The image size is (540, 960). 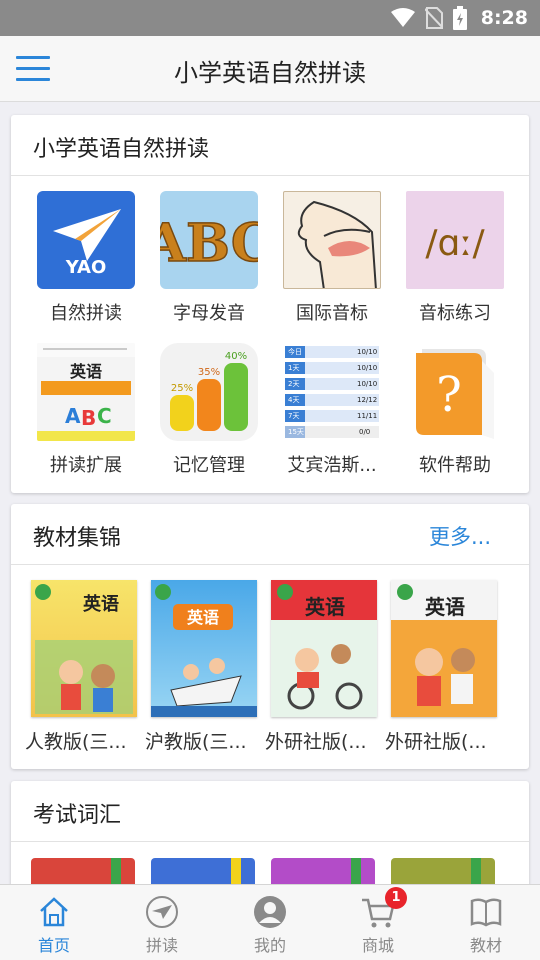 I want to click on grid-item-ipa: 国际音标, so click(x=332, y=258).